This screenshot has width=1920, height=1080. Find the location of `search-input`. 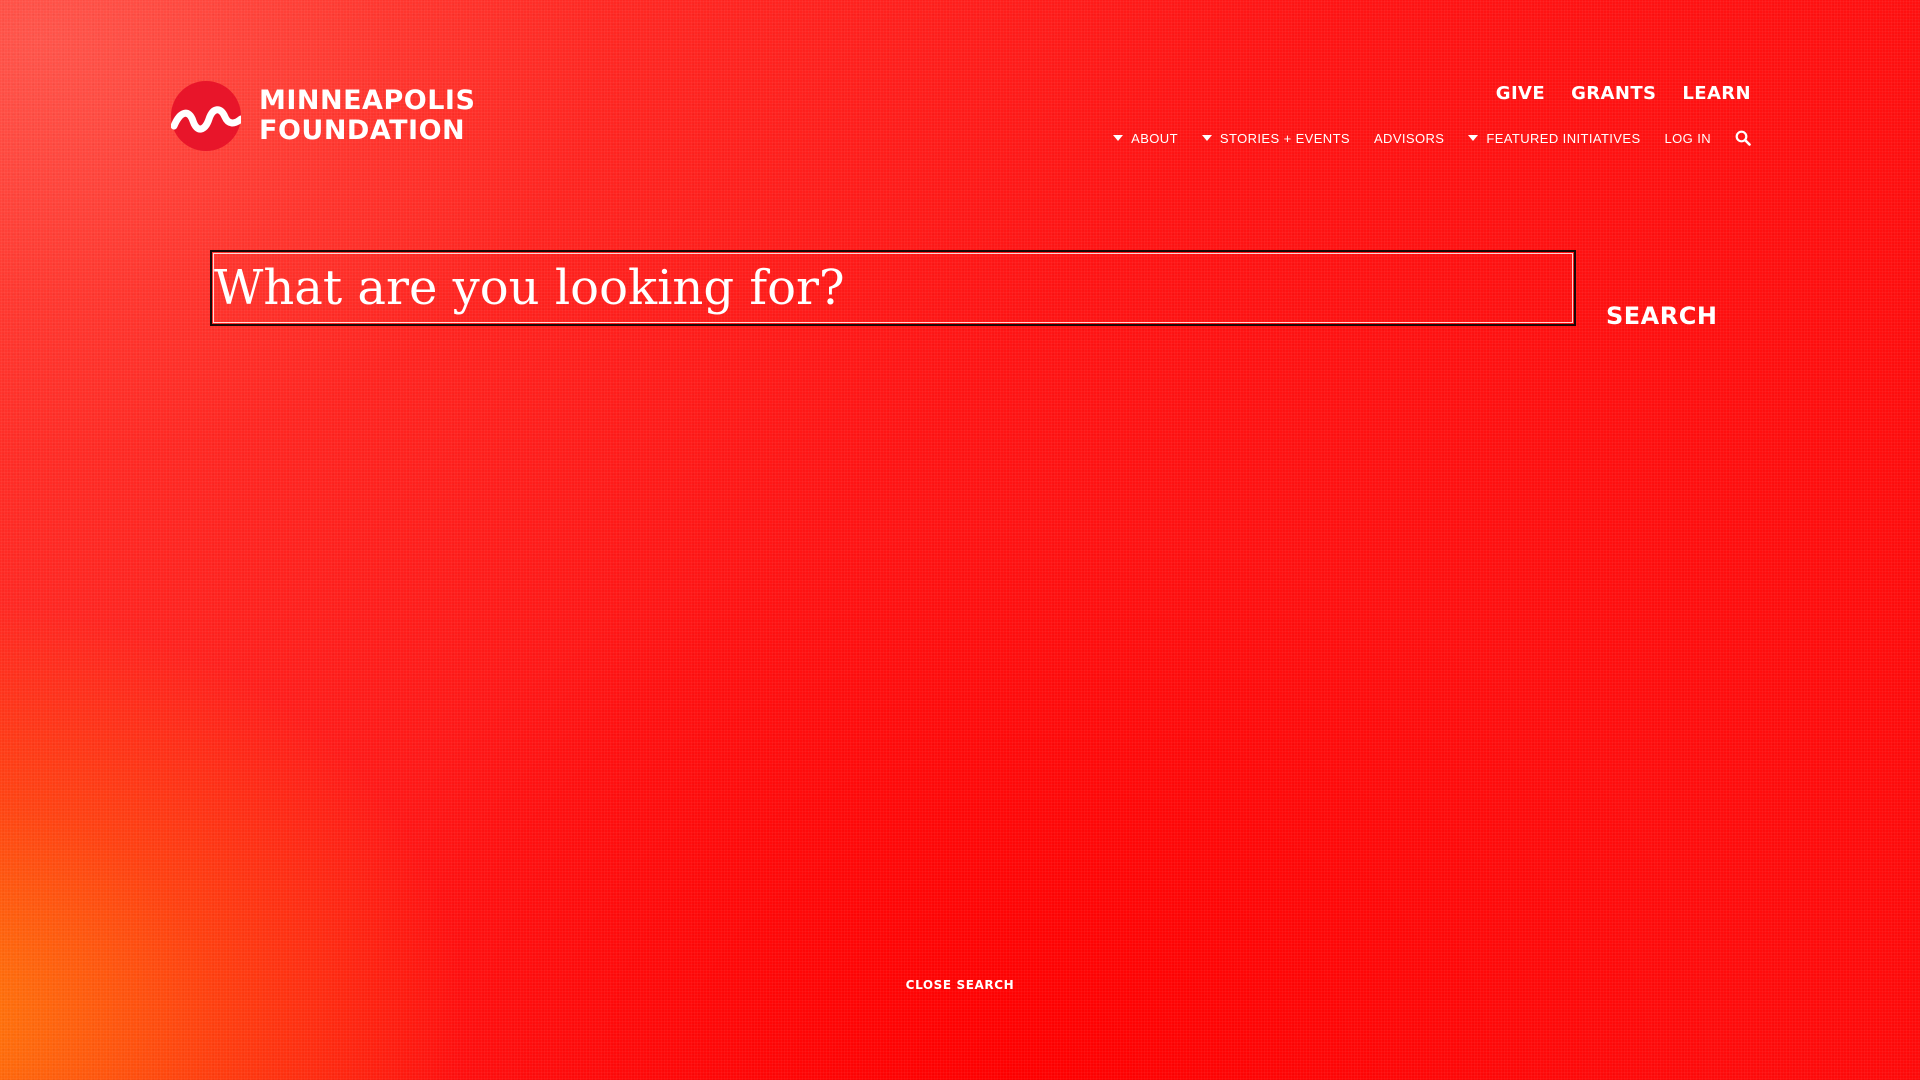

search-input is located at coordinates (893, 288).